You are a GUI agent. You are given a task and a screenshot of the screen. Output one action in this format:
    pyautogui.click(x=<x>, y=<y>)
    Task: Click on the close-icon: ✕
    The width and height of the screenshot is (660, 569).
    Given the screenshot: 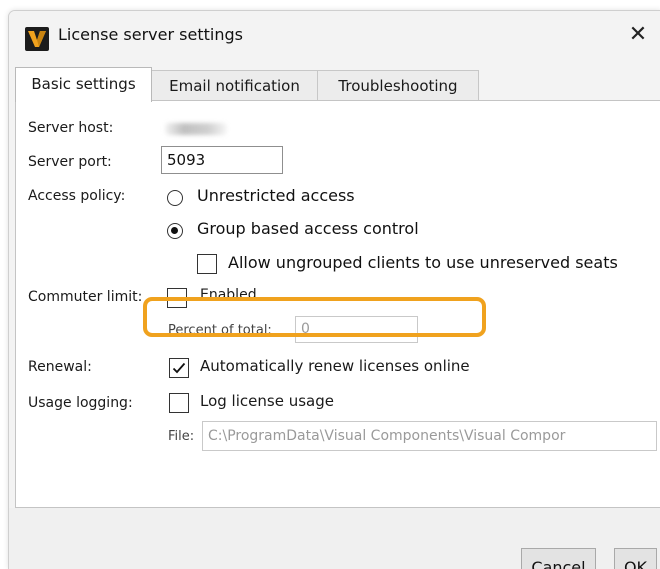 What is the action you would take?
    pyautogui.click(x=638, y=36)
    